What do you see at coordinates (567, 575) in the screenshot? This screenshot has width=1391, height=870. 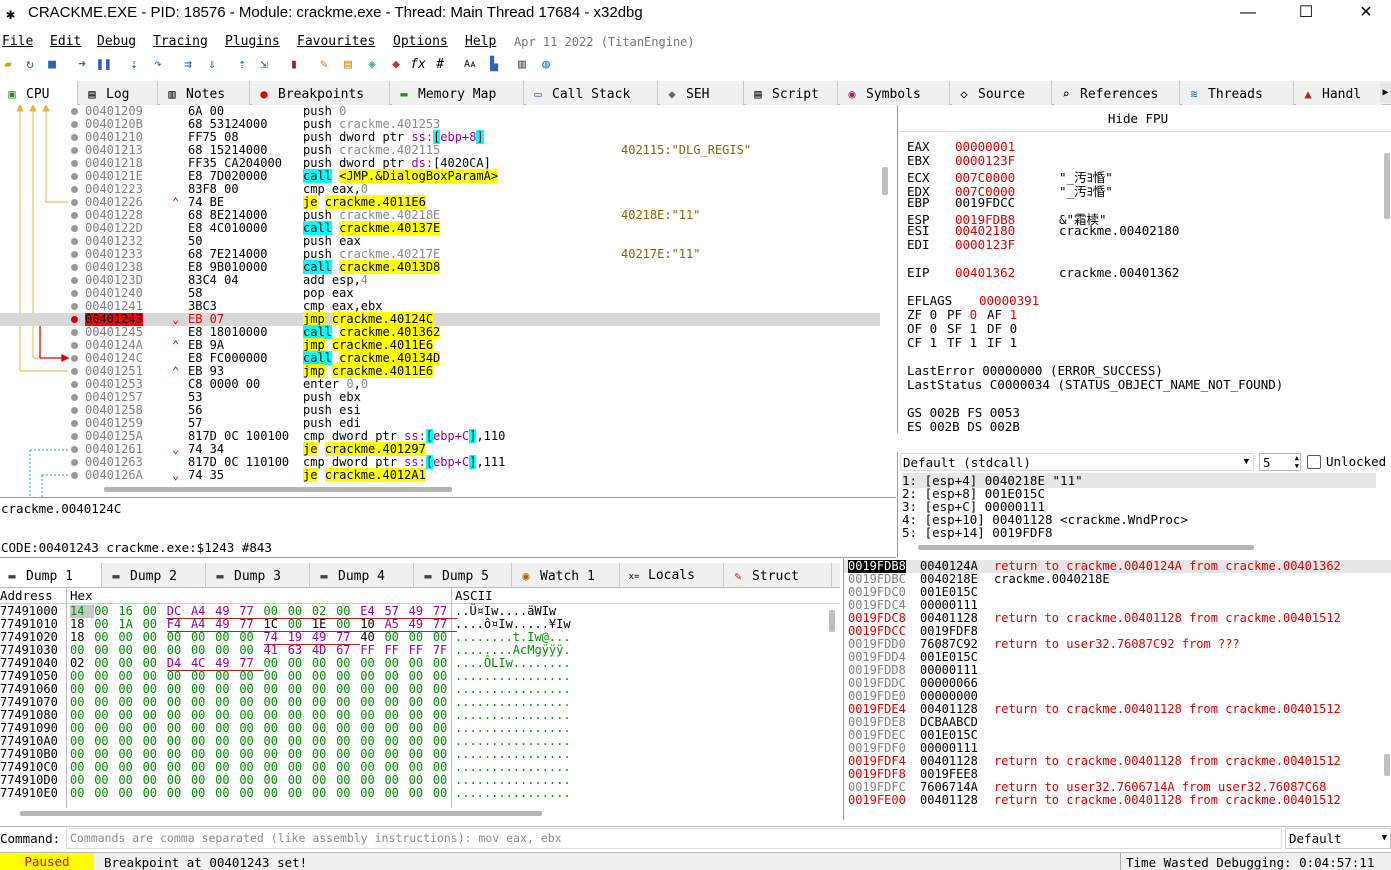 I see `tab-watch-1: ◉ Watch 1` at bounding box center [567, 575].